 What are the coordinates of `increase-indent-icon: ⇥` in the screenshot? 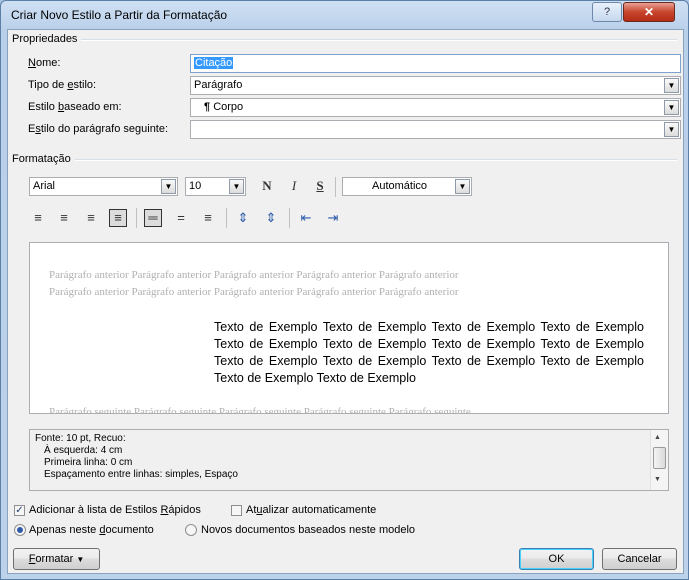 It's located at (333, 218).